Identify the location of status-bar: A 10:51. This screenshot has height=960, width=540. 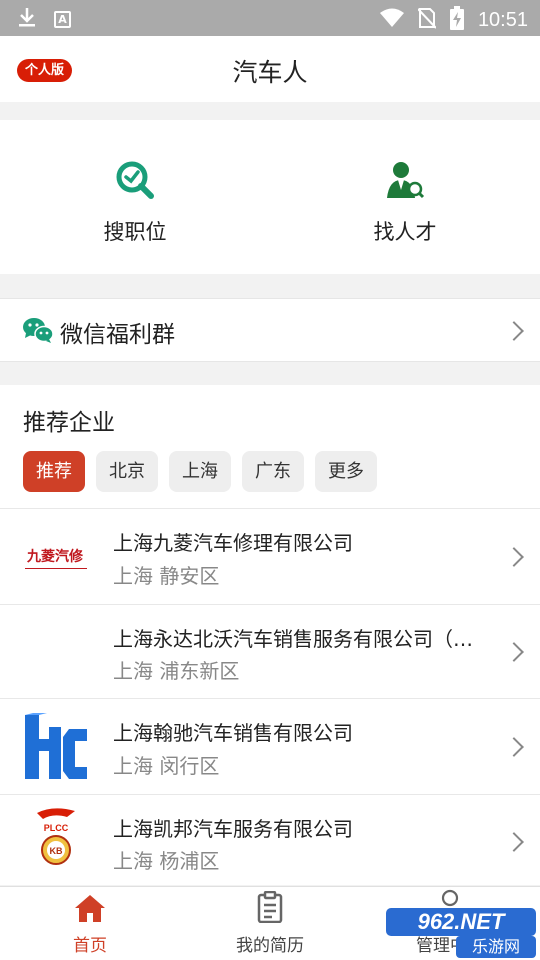
(270, 18).